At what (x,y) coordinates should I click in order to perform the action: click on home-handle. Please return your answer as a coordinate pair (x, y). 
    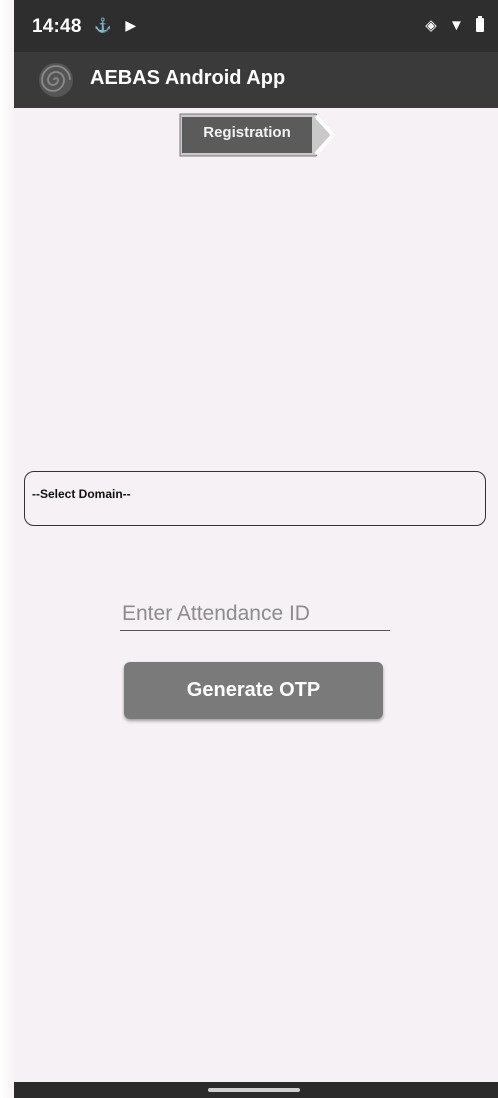
    Looking at the image, I should click on (254, 1090).